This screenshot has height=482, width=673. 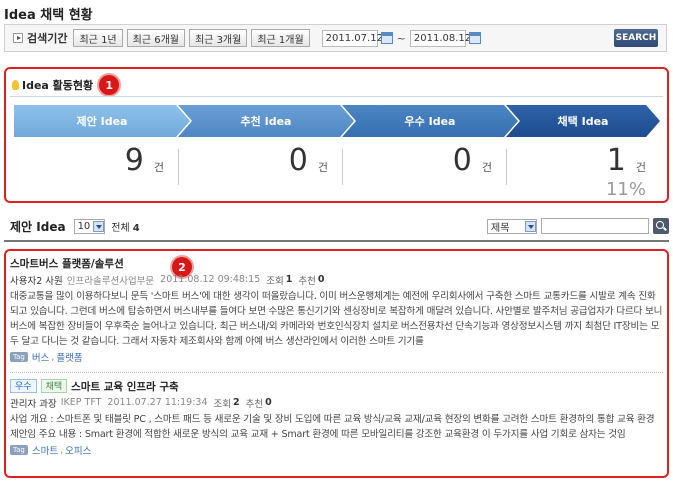 I want to click on stage-counts: 9 건 0 건 0 건 1 건 11%, so click(x=337, y=171).